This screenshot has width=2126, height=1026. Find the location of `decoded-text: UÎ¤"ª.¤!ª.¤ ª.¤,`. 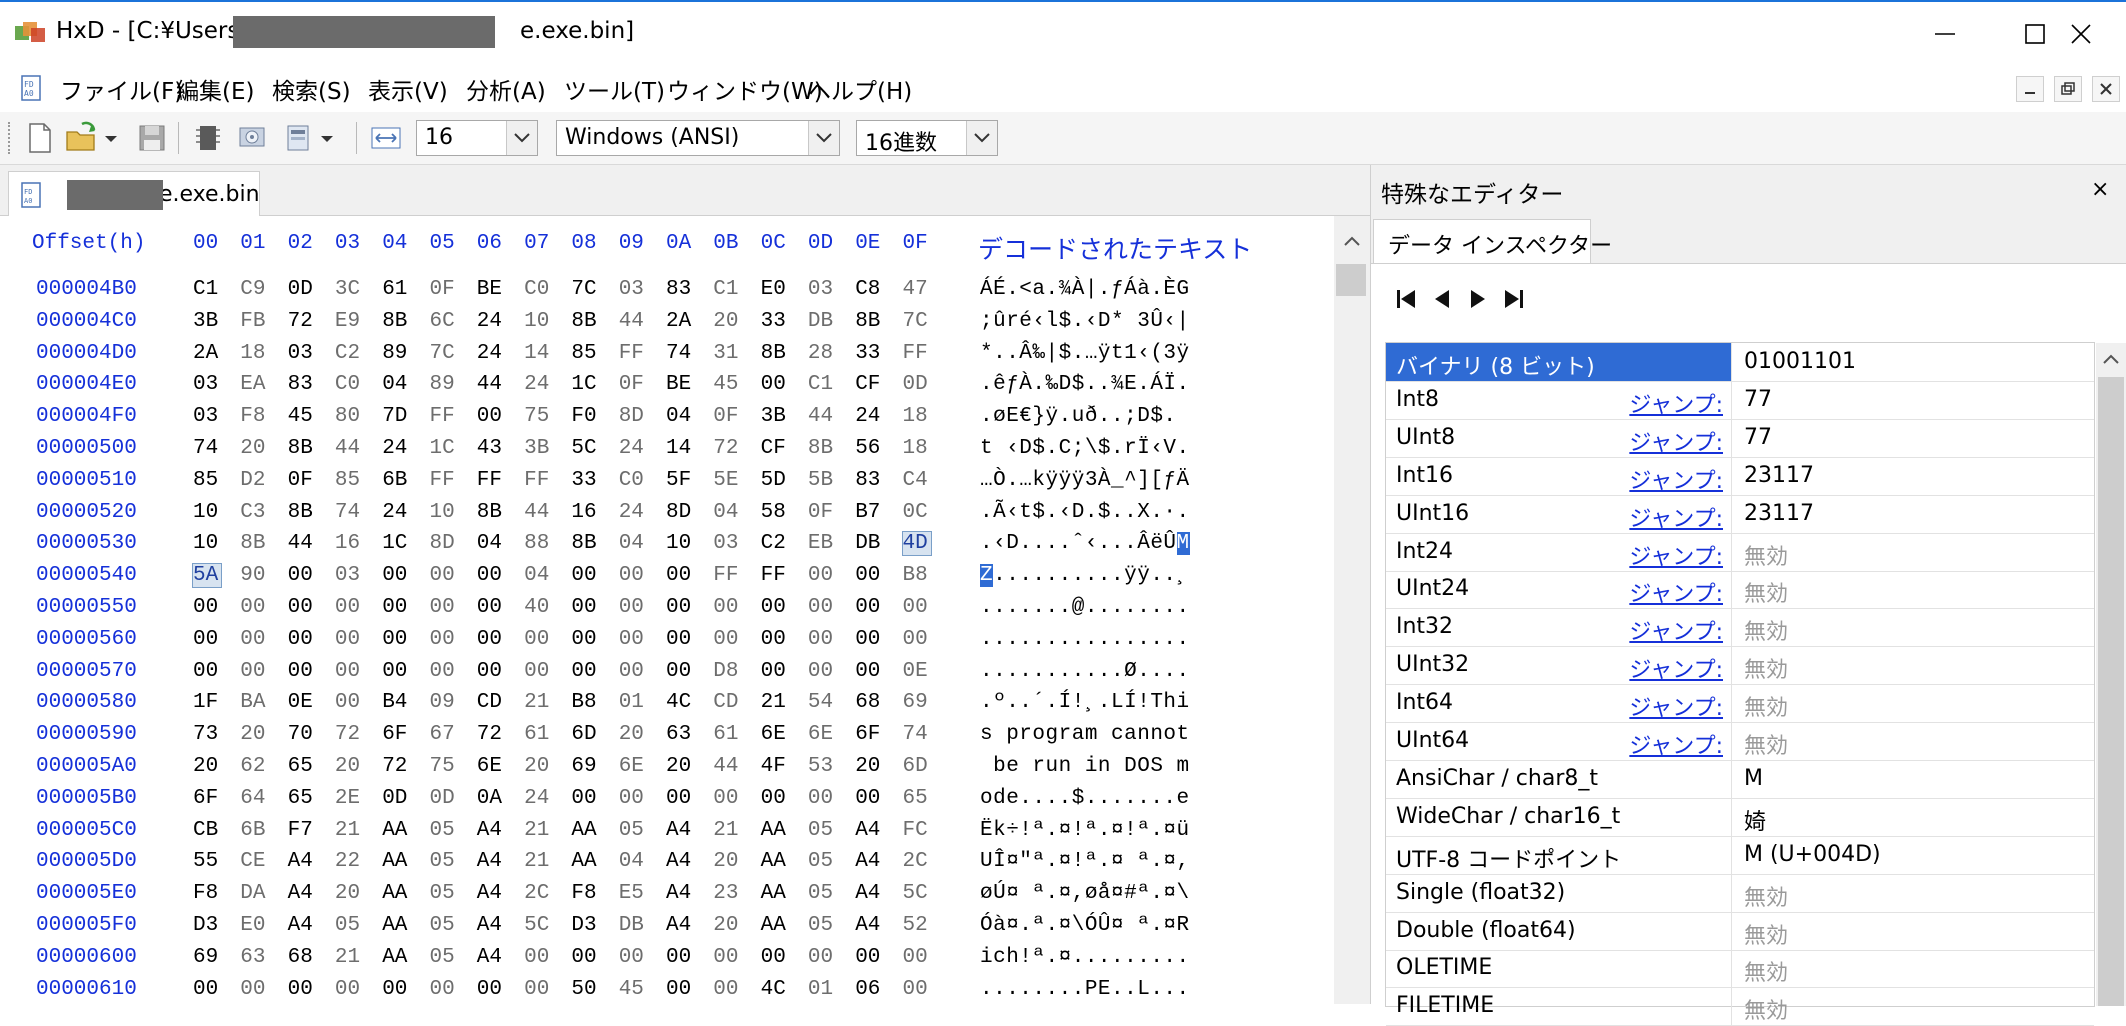

decoded-text: UÎ¤"ª.¤!ª.¤ ª.¤, is located at coordinates (1085, 861).